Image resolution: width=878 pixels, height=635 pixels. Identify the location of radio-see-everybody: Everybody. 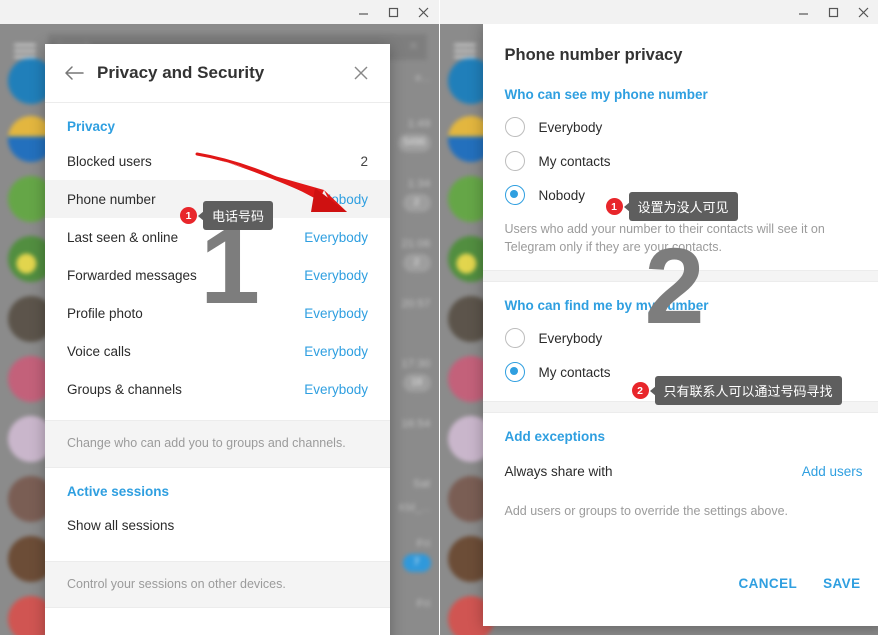
(680, 127).